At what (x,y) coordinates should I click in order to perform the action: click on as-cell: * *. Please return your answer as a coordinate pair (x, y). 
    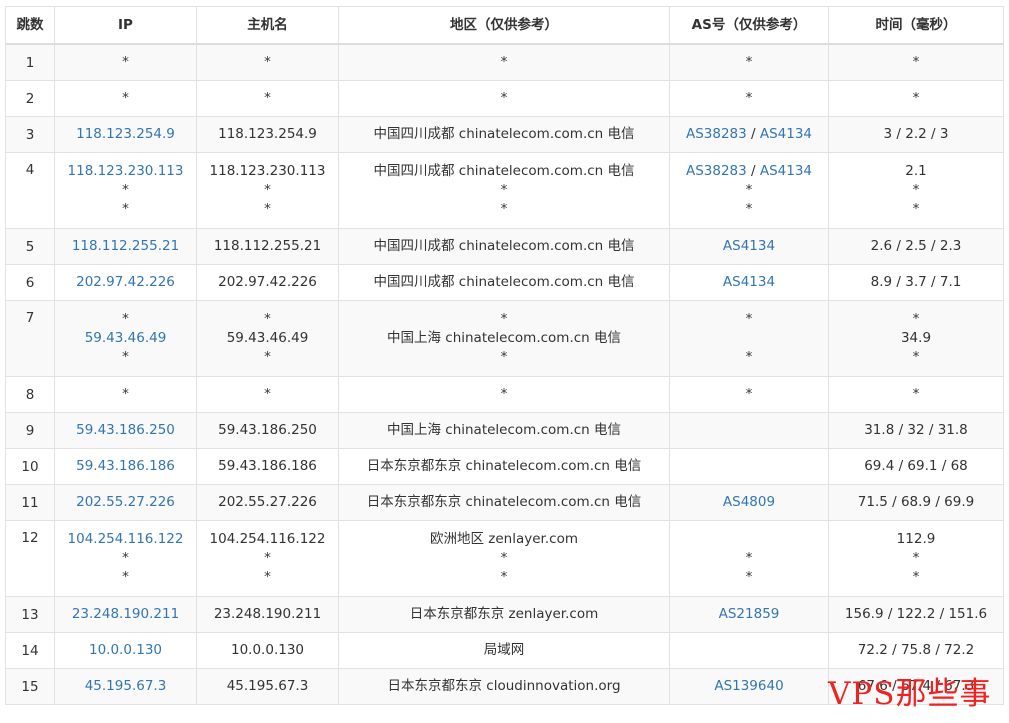
    Looking at the image, I should click on (749, 558).